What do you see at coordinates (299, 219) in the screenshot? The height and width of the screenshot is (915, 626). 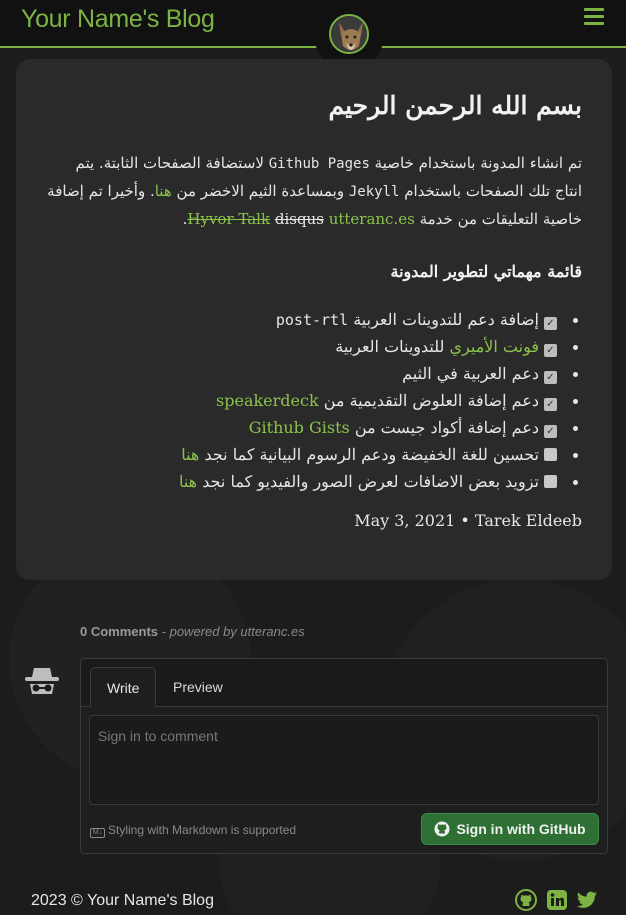 I see `disqus-struck: disqus` at bounding box center [299, 219].